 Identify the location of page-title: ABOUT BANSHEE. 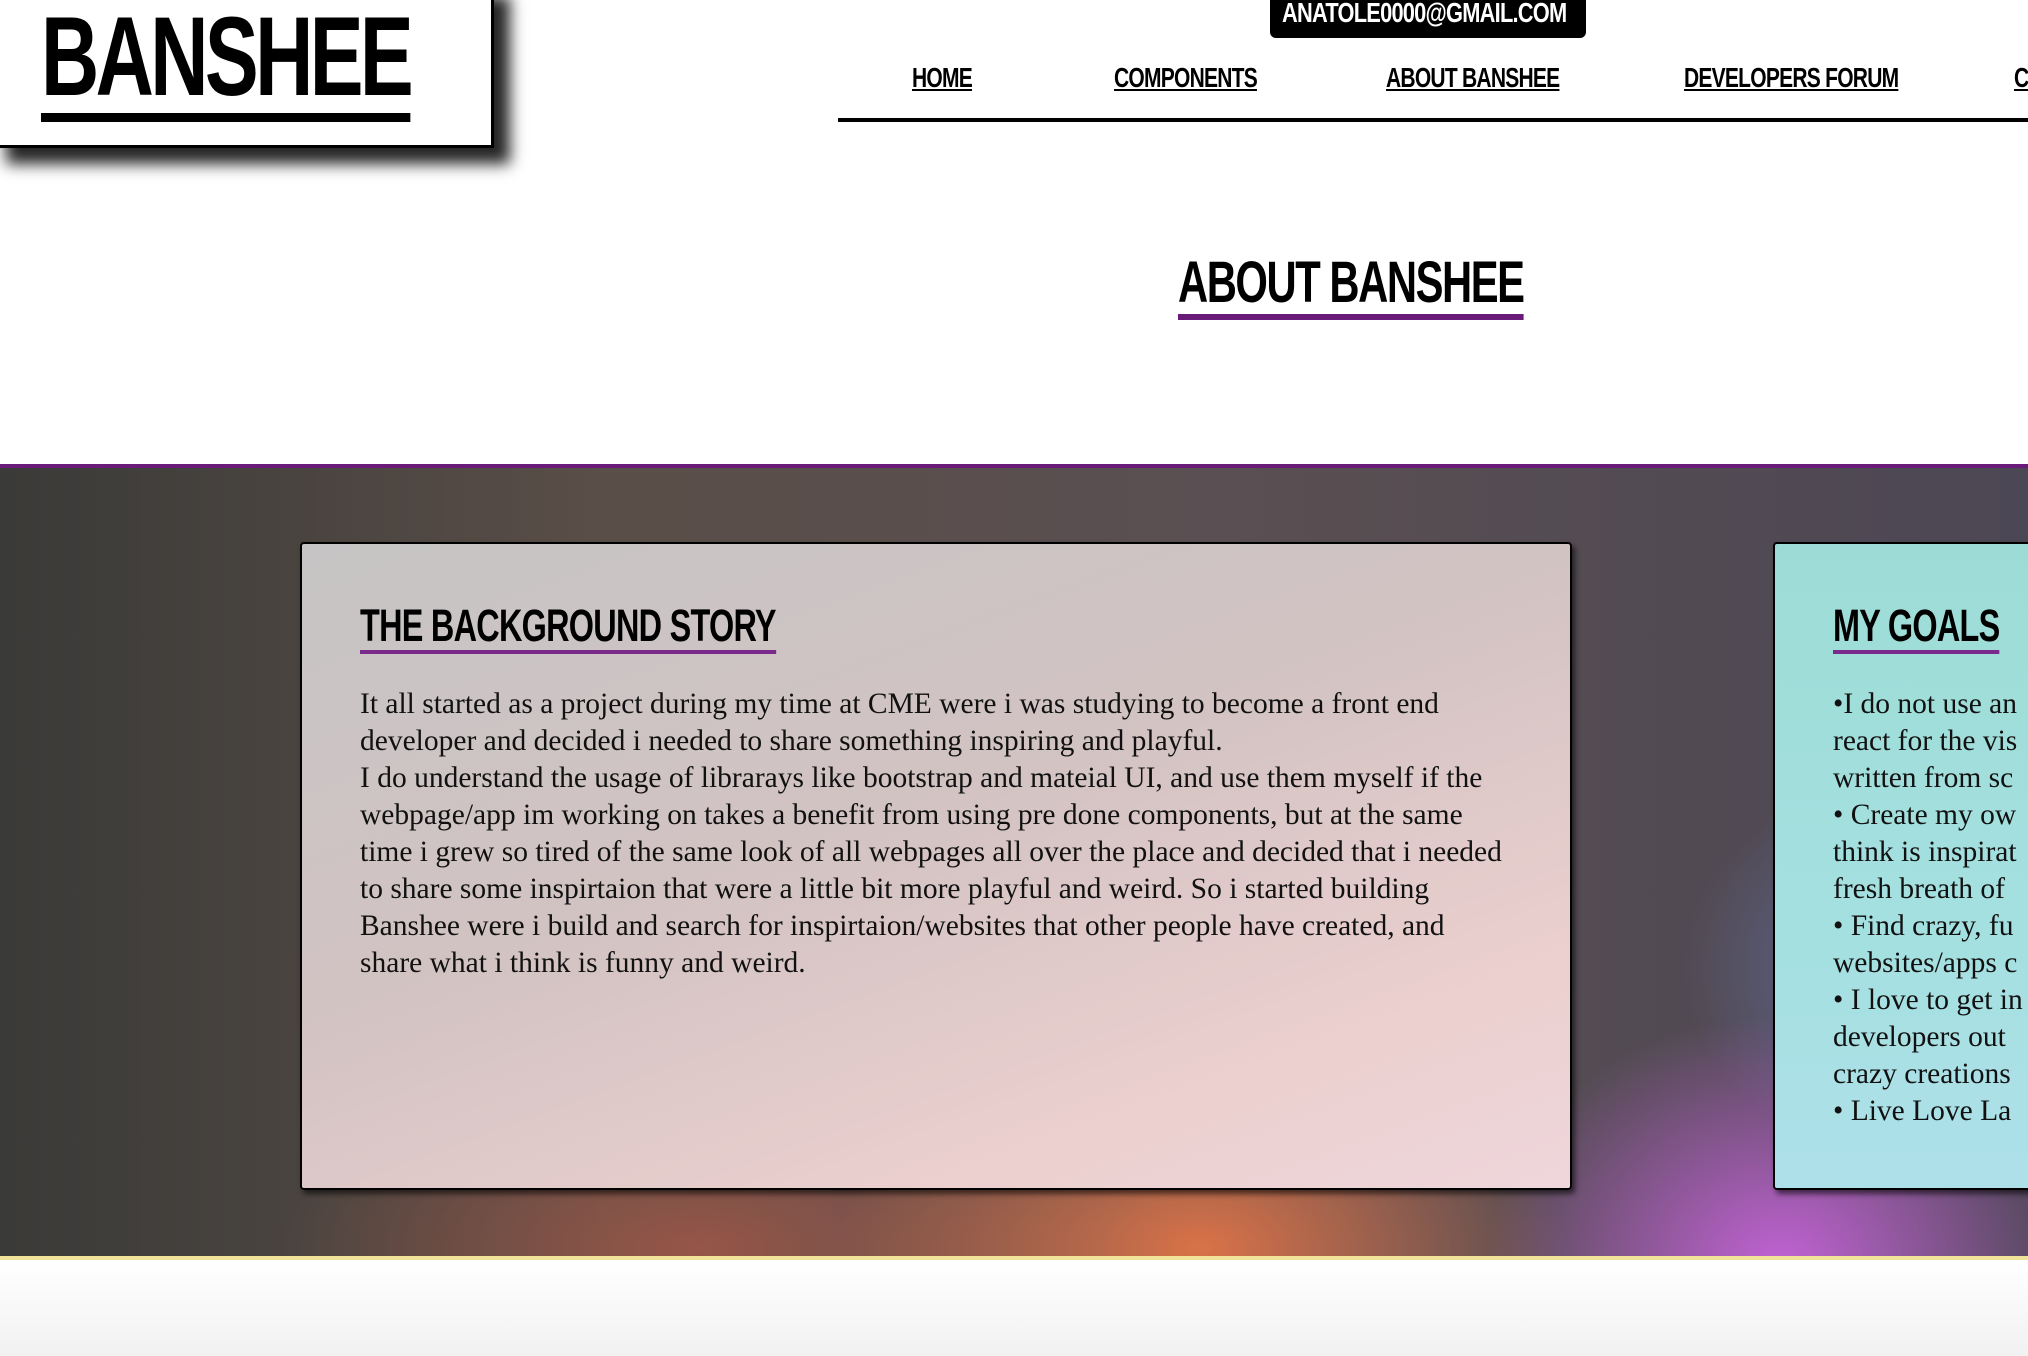
(1351, 286).